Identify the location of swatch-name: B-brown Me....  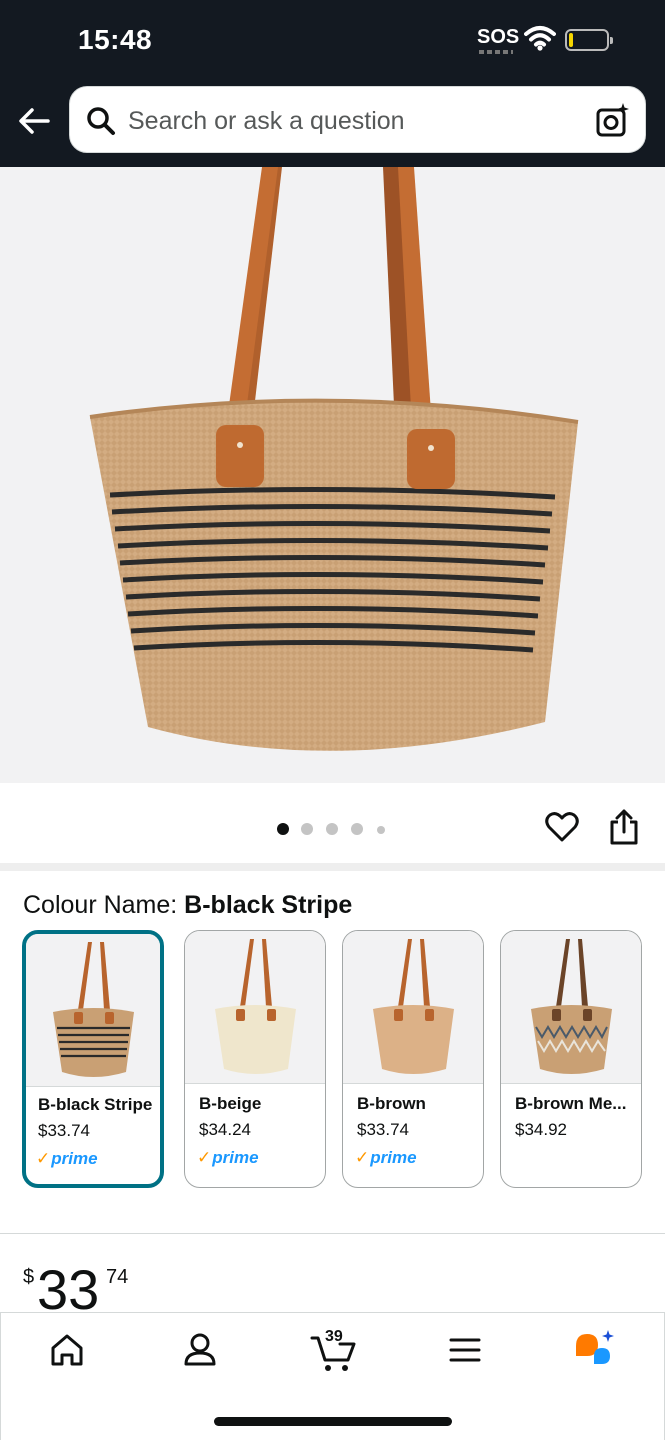
(571, 1103).